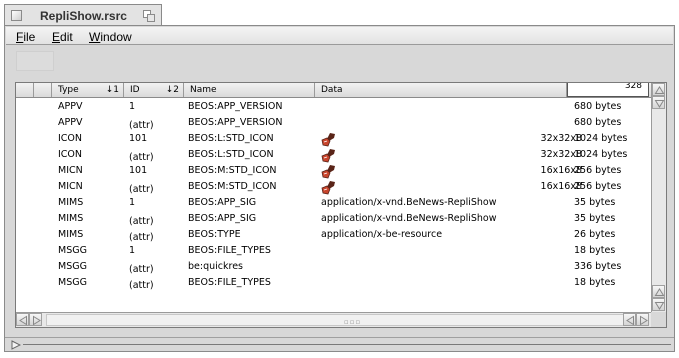  What do you see at coordinates (409, 218) in the screenshot?
I see `cell-data: application/x-vnd.BeNews-RepliShow` at bounding box center [409, 218].